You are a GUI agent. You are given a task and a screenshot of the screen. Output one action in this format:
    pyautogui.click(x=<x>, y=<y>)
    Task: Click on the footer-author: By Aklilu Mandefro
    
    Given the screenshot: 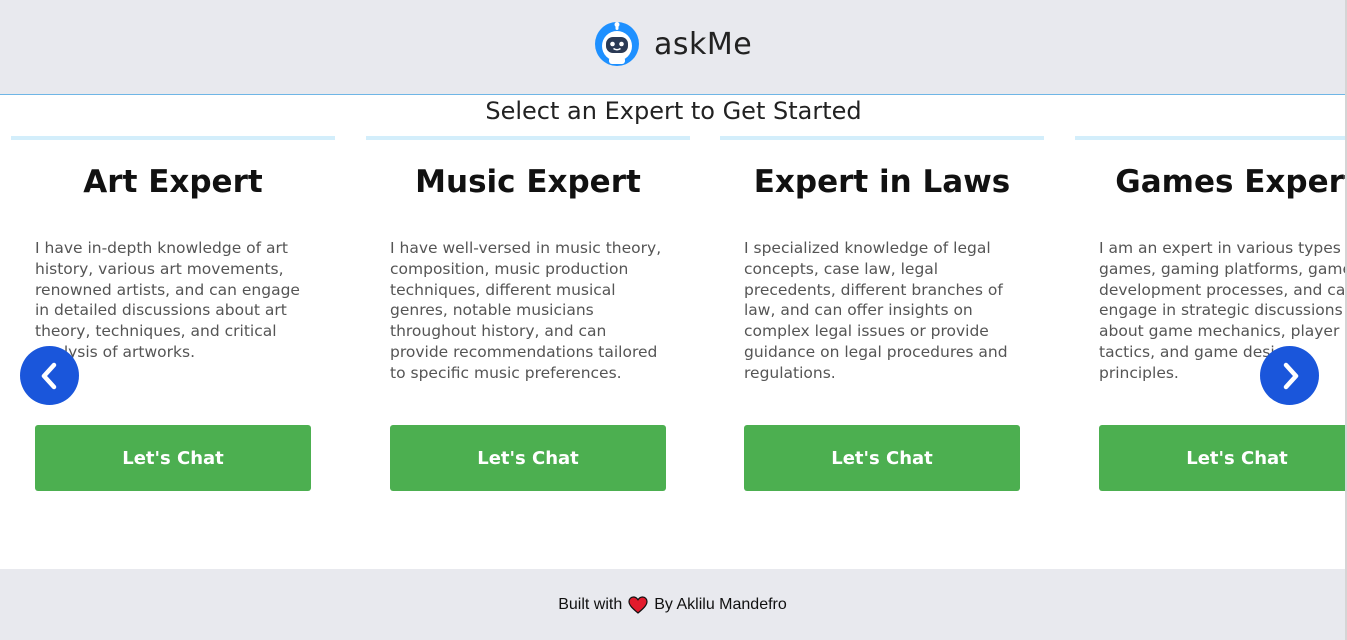 What is the action you would take?
    pyautogui.click(x=720, y=604)
    